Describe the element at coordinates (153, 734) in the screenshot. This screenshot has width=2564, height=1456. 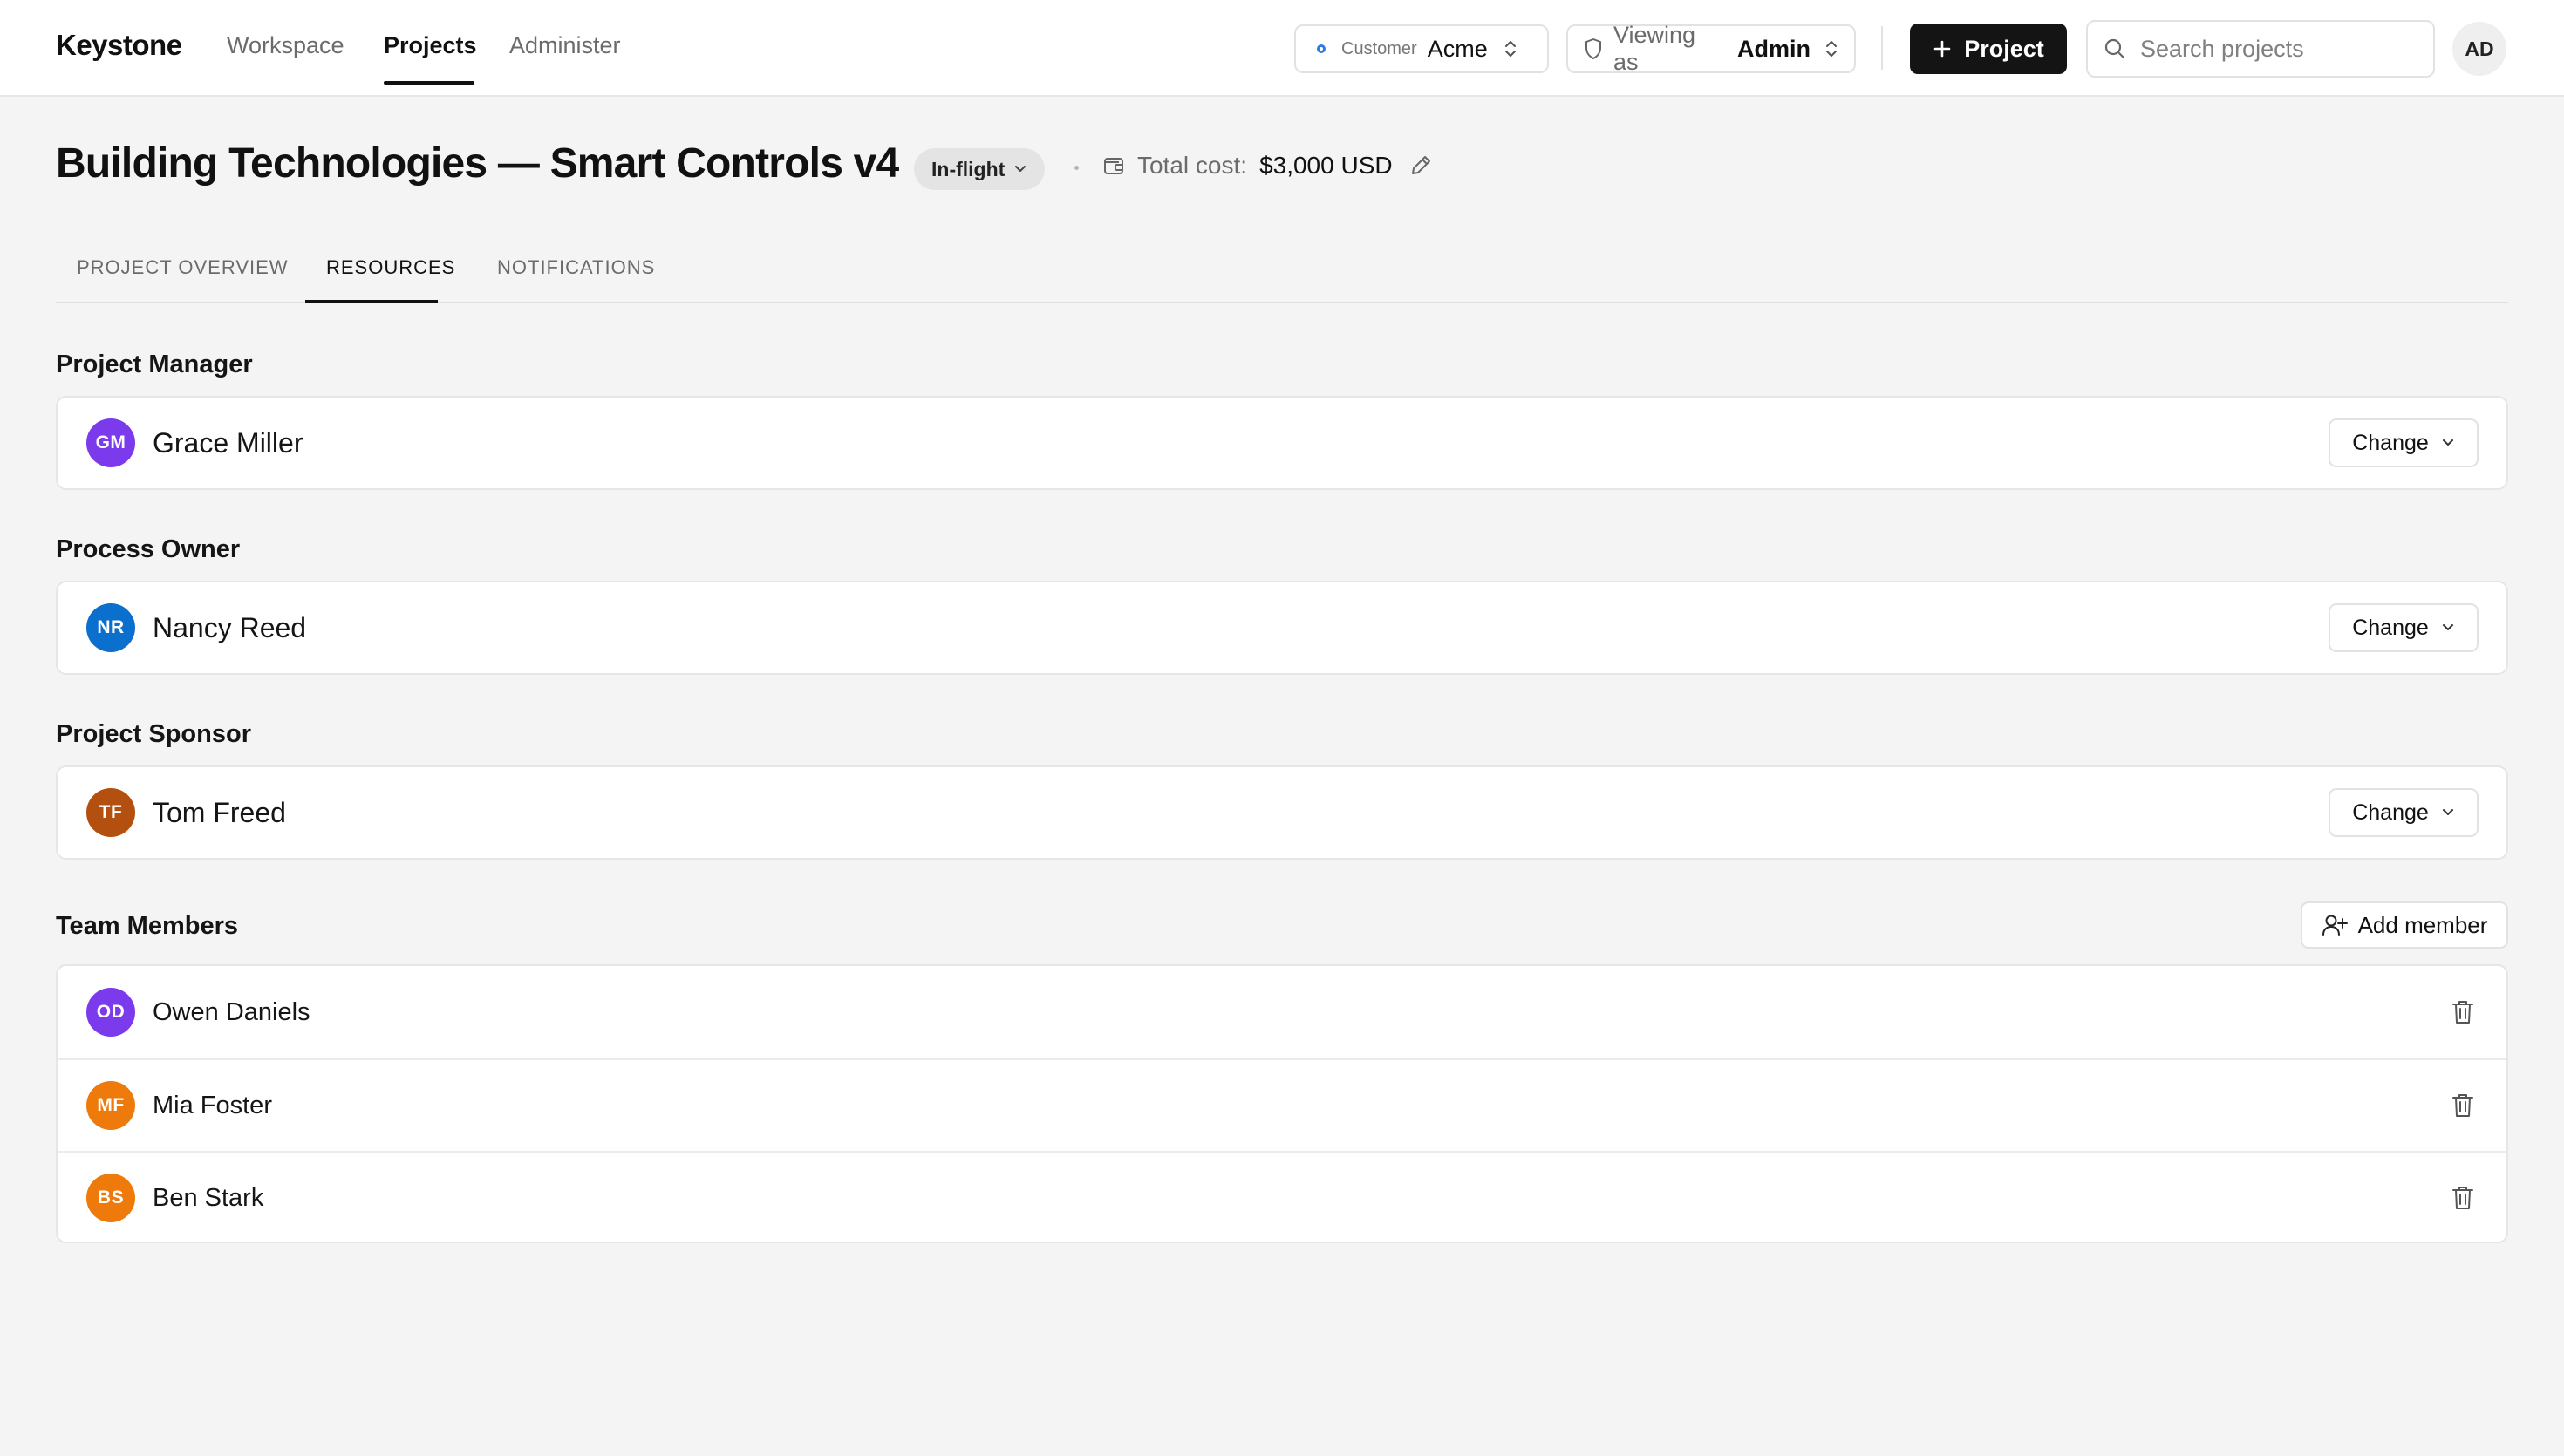
I see `section-title-project-sponsor: Project Sponsor` at that location.